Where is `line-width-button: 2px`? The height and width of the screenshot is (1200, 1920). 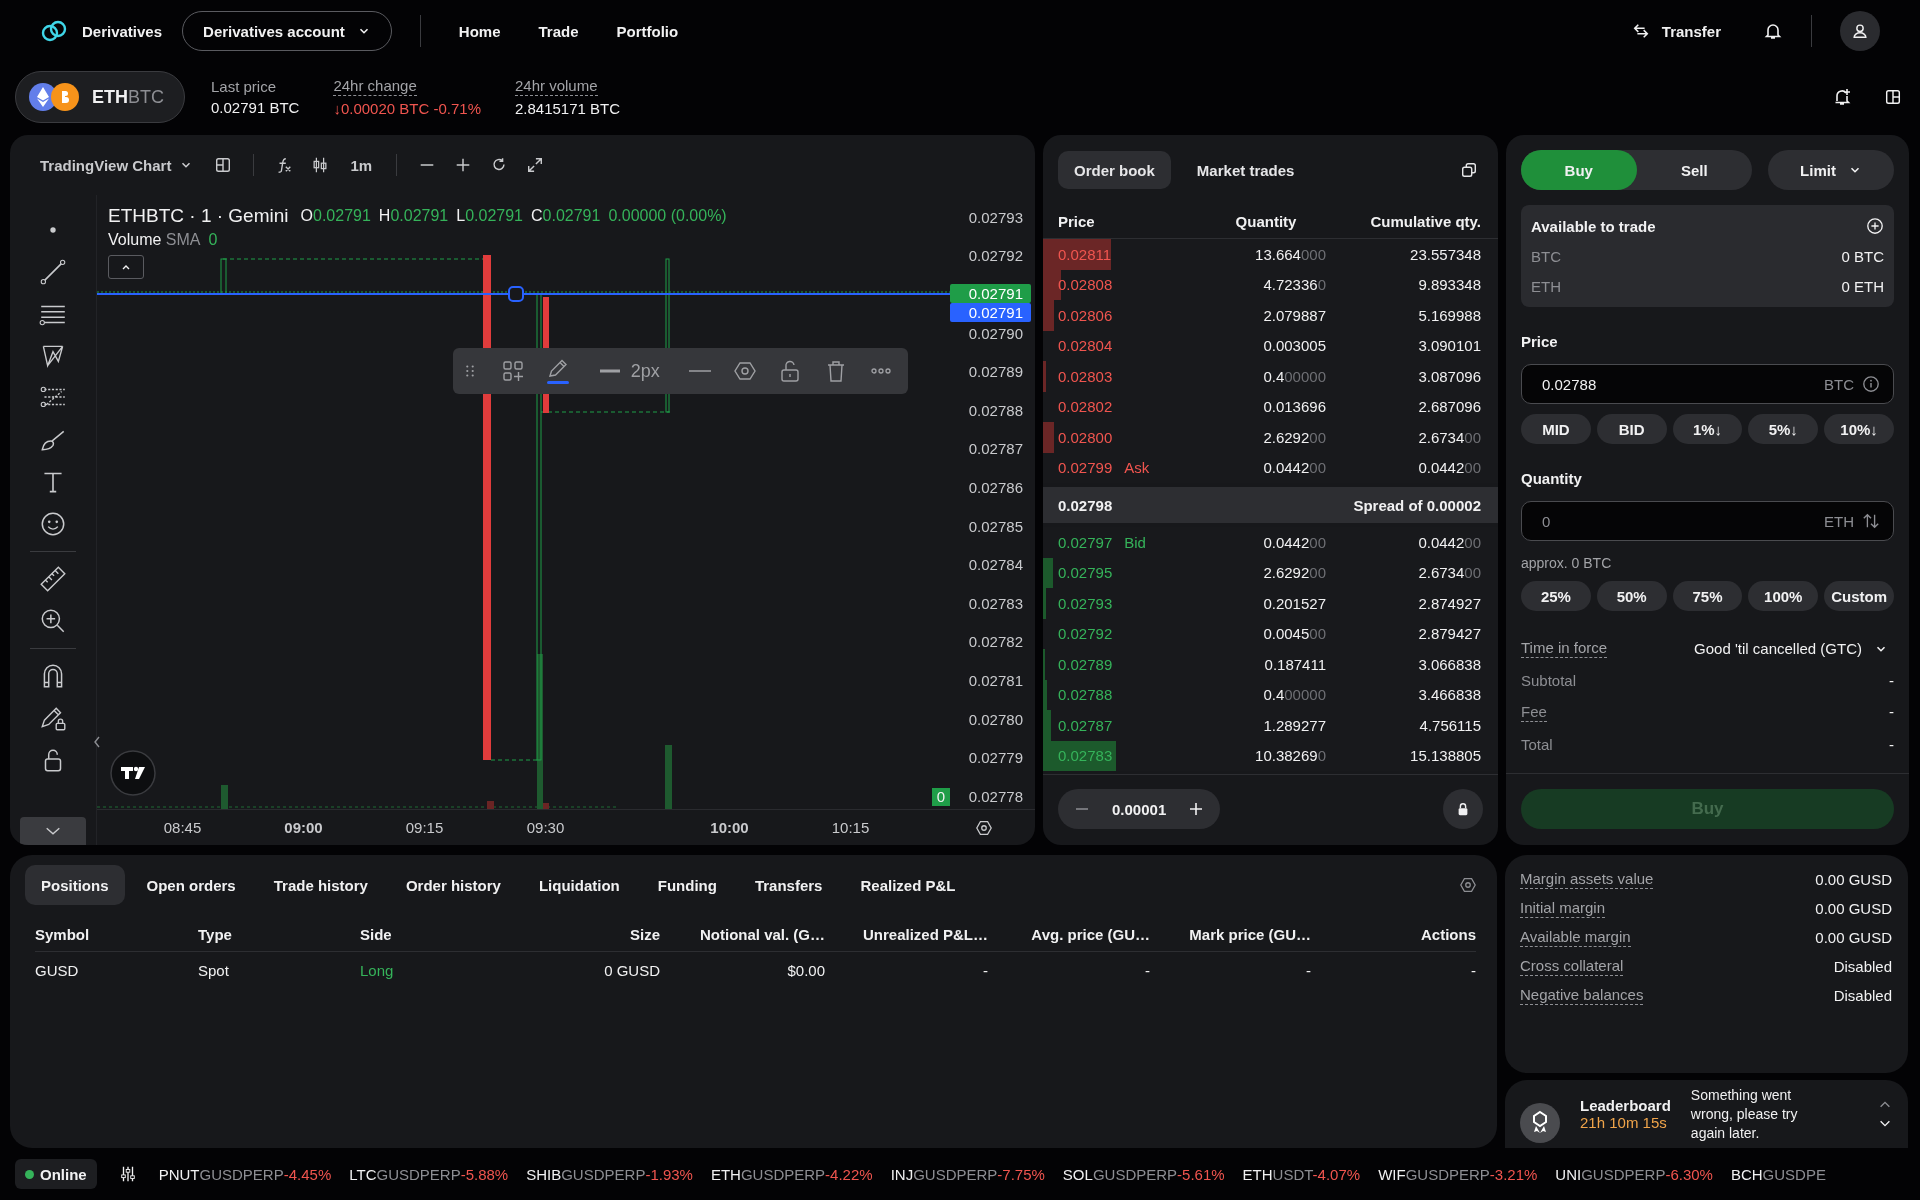 line-width-button: 2px is located at coordinates (629, 371).